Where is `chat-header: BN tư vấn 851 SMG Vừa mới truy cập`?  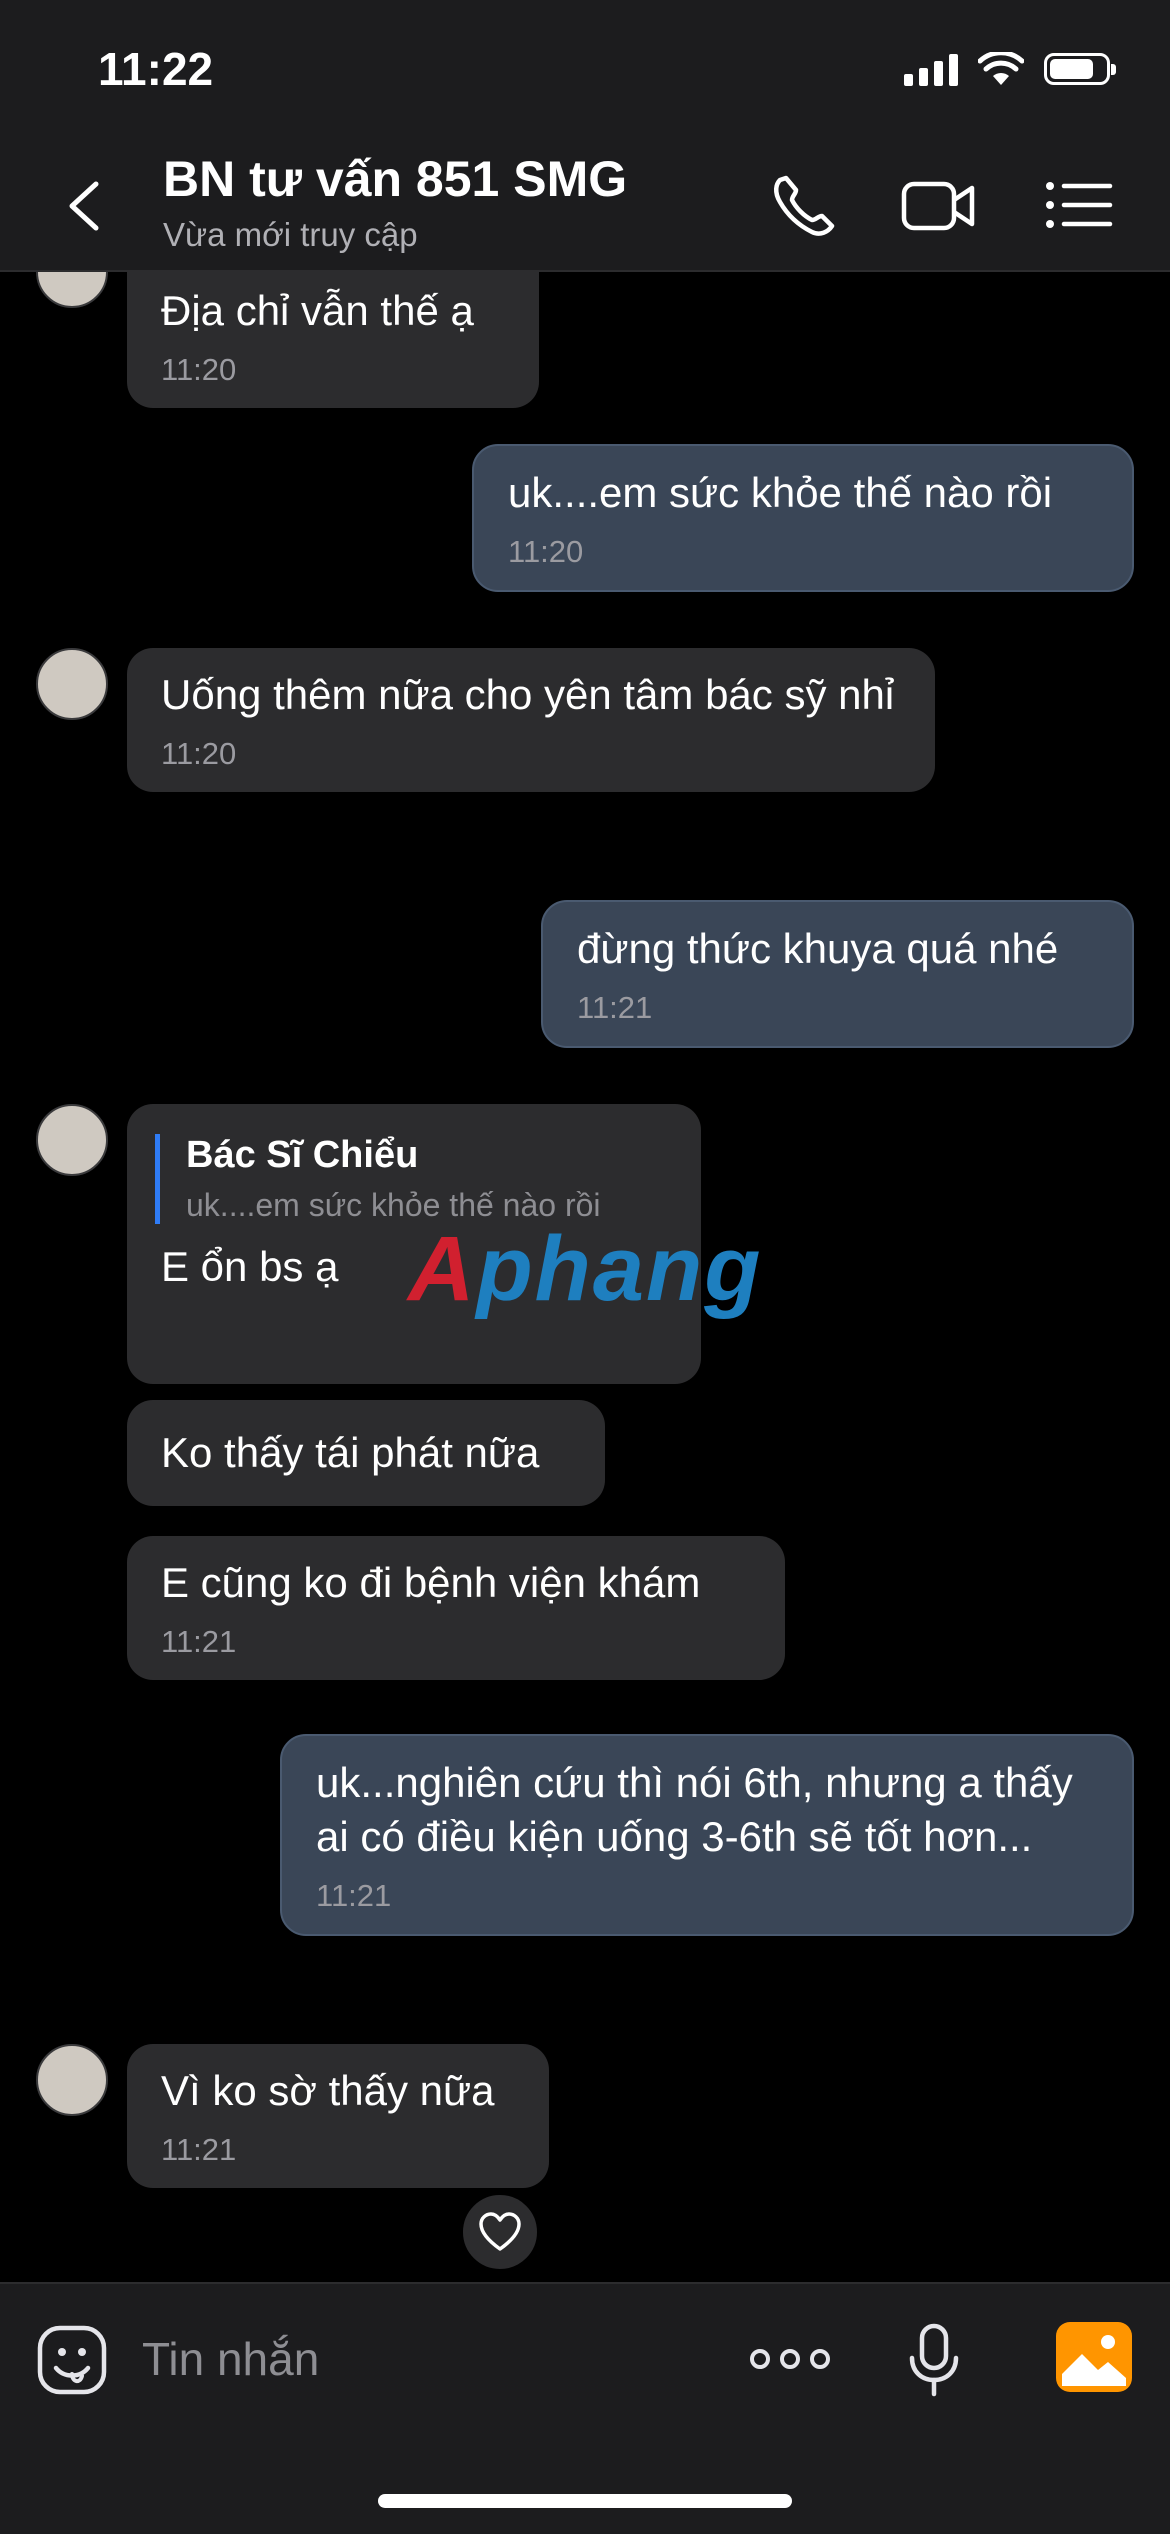 chat-header: BN tư vấn 851 SMG Vừa mới truy cập is located at coordinates (585, 206).